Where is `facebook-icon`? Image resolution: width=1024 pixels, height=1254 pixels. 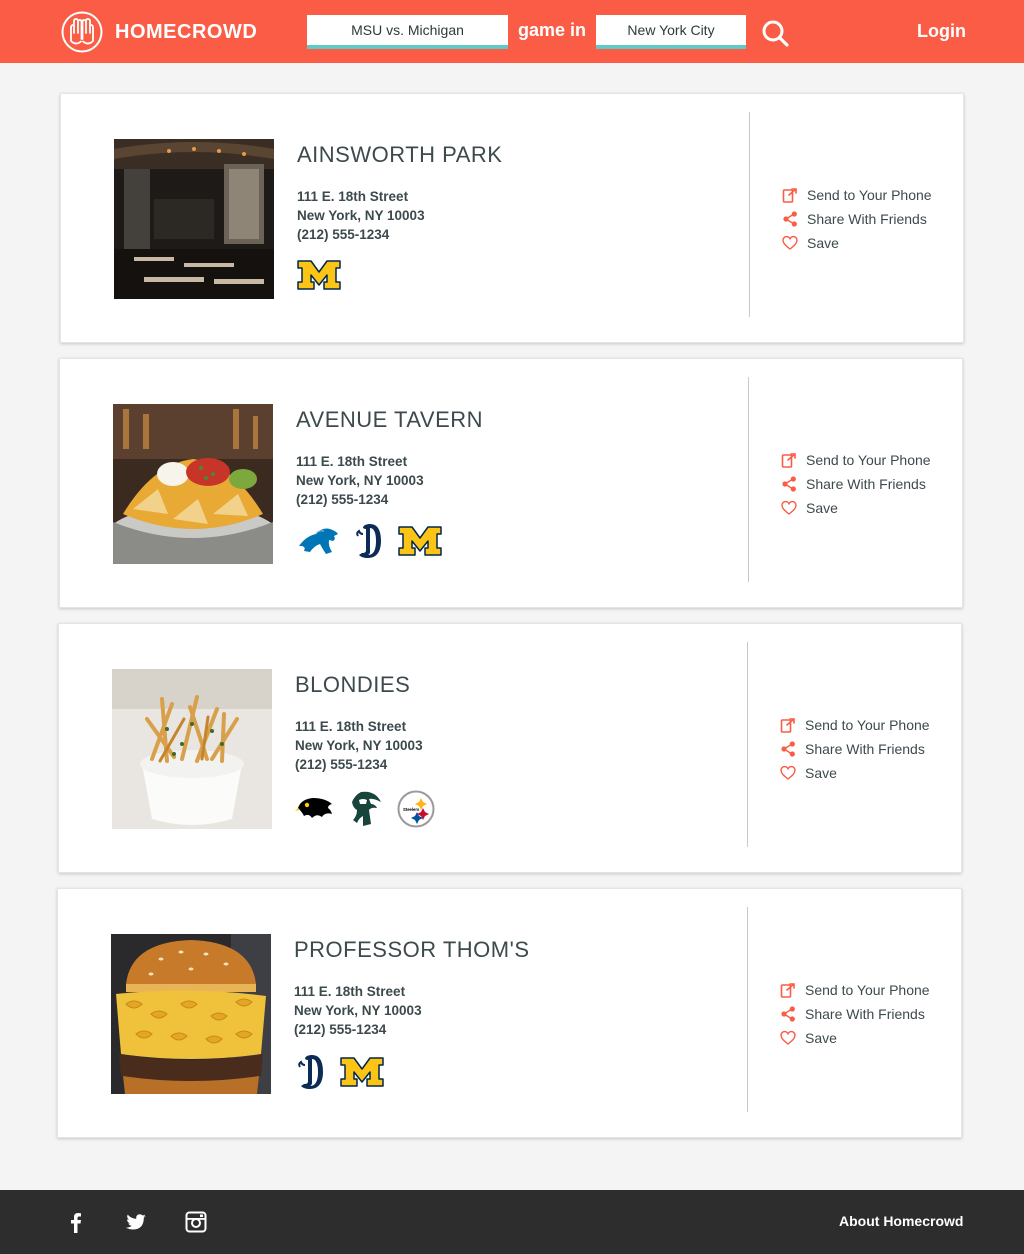 facebook-icon is located at coordinates (76, 1222).